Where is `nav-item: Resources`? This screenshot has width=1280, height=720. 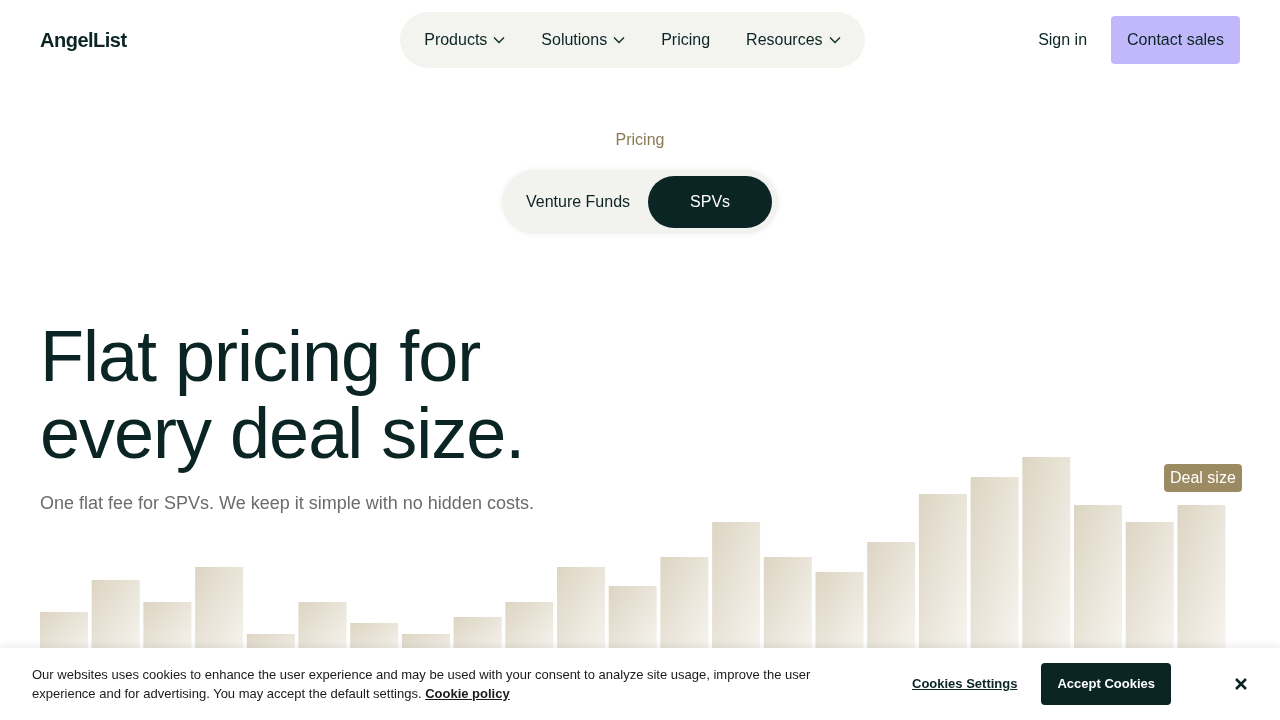 nav-item: Resources is located at coordinates (793, 40).